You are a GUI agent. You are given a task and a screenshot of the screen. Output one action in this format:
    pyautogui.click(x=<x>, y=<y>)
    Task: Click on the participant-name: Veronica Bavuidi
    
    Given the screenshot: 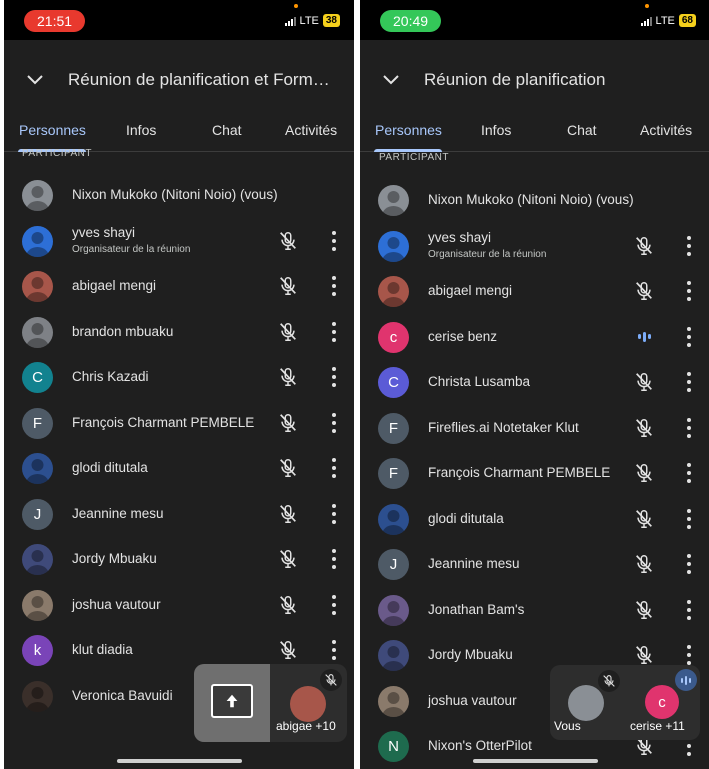 What is the action you would take?
    pyautogui.click(x=122, y=695)
    